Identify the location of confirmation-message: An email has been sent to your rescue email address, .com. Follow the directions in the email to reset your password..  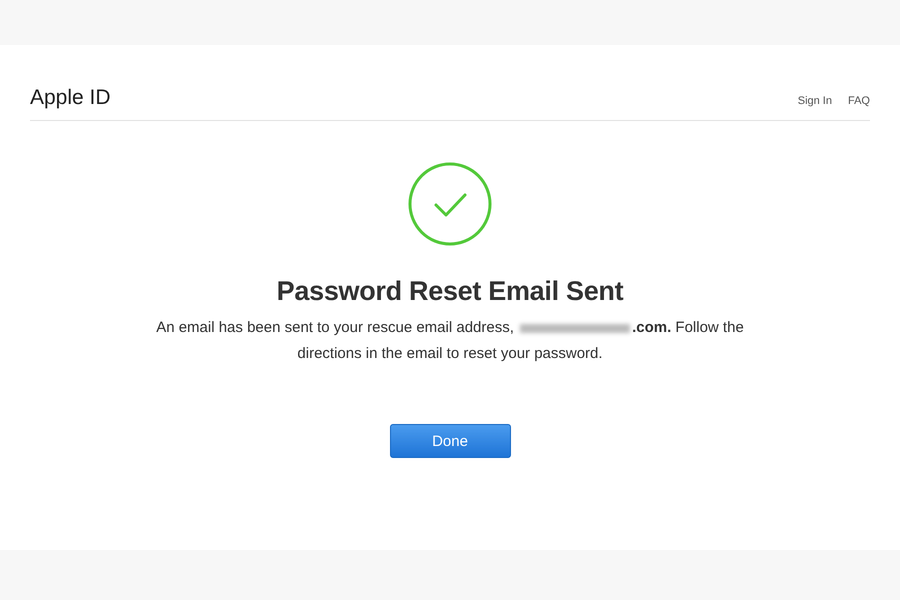
(450, 341).